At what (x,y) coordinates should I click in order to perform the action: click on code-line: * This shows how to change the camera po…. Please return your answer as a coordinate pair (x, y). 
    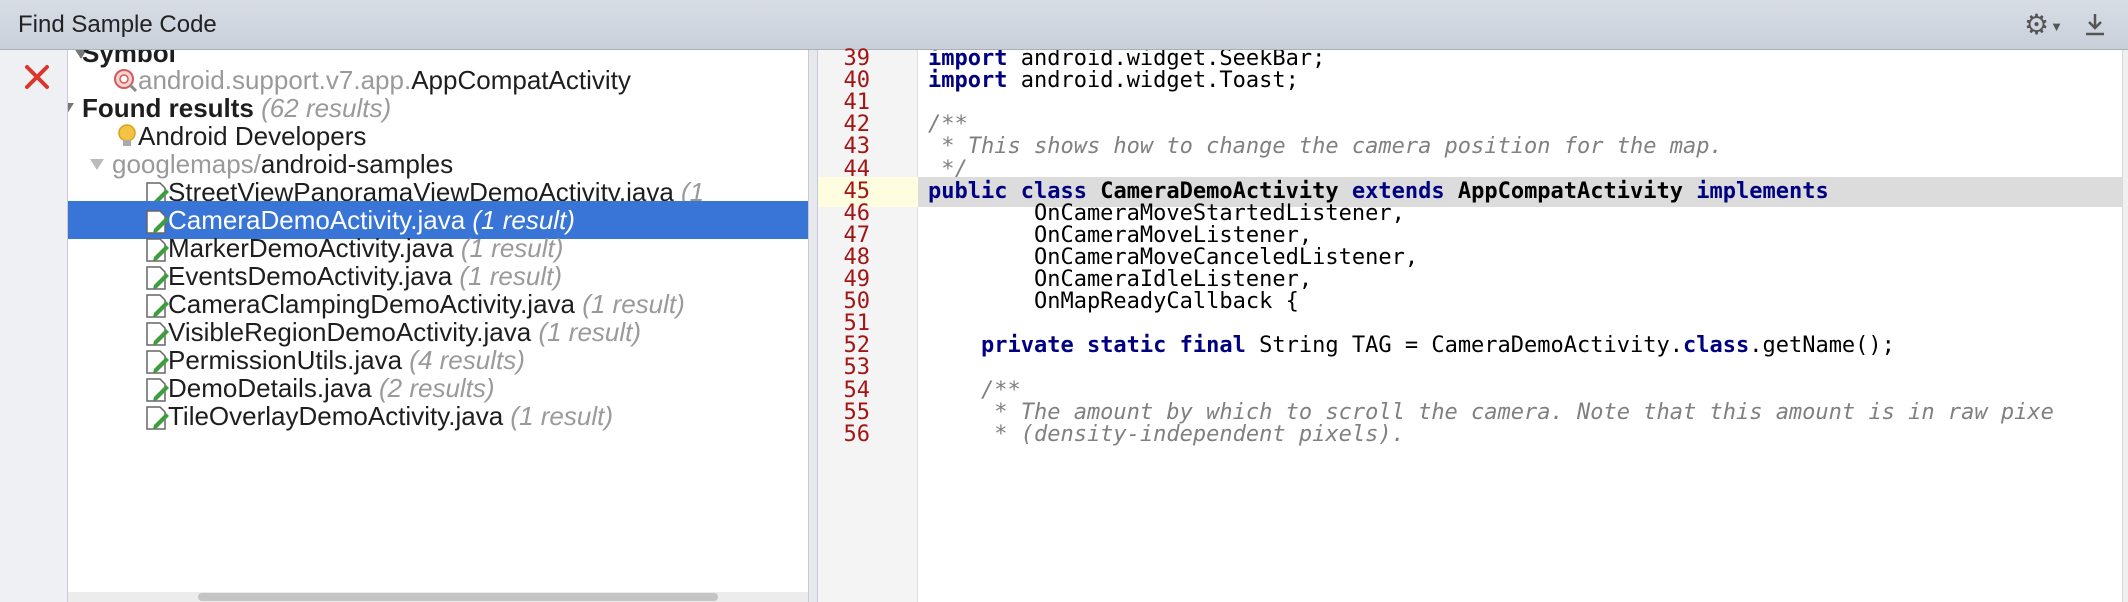
    Looking at the image, I should click on (1325, 147).